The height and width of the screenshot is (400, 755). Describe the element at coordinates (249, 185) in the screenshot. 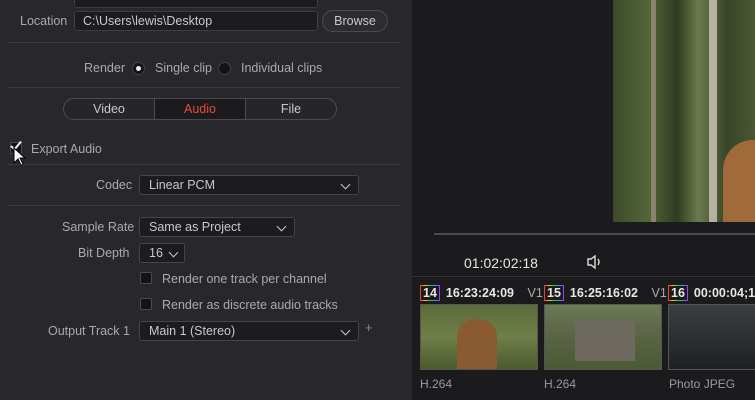

I see `codec-dropdown: Linear PCM` at that location.